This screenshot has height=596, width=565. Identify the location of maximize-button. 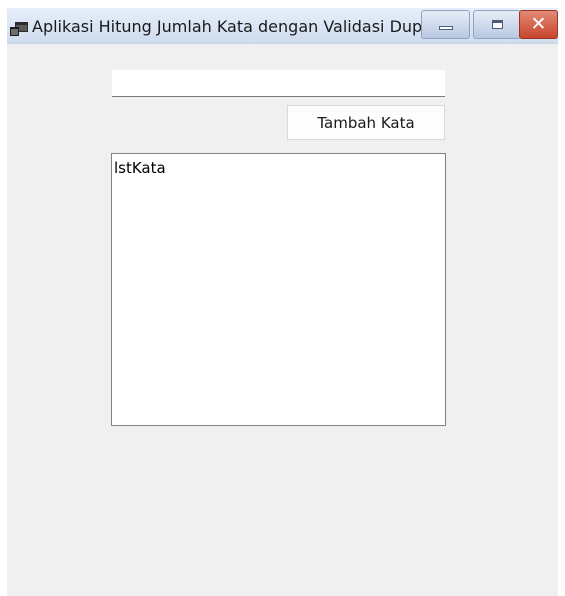
(497, 24).